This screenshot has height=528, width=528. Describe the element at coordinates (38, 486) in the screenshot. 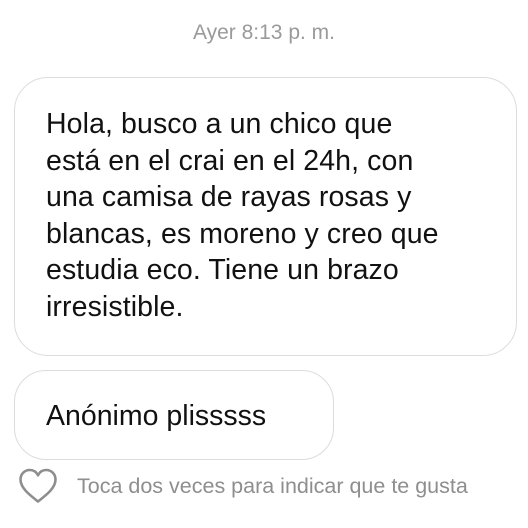

I see `heart-outline-icon` at that location.